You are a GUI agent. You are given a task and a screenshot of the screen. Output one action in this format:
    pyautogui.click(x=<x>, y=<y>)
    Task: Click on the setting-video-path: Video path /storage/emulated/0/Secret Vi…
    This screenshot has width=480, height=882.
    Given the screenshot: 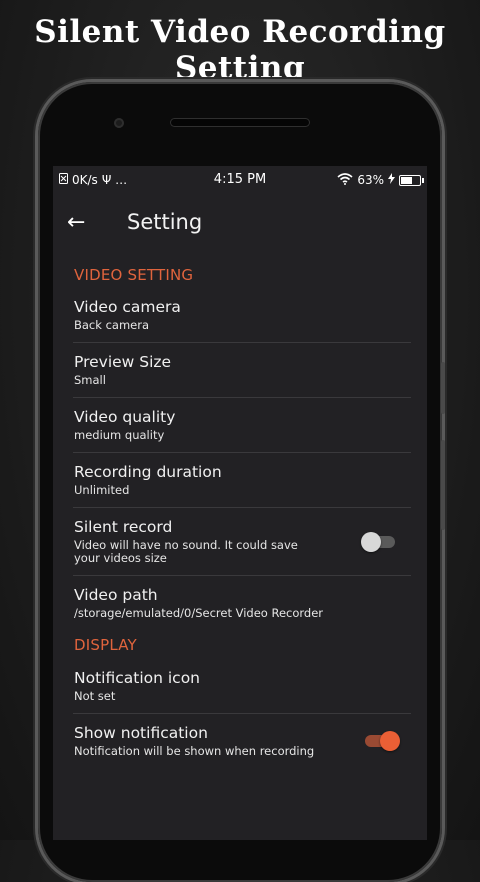 What is the action you would take?
    pyautogui.click(x=242, y=603)
    